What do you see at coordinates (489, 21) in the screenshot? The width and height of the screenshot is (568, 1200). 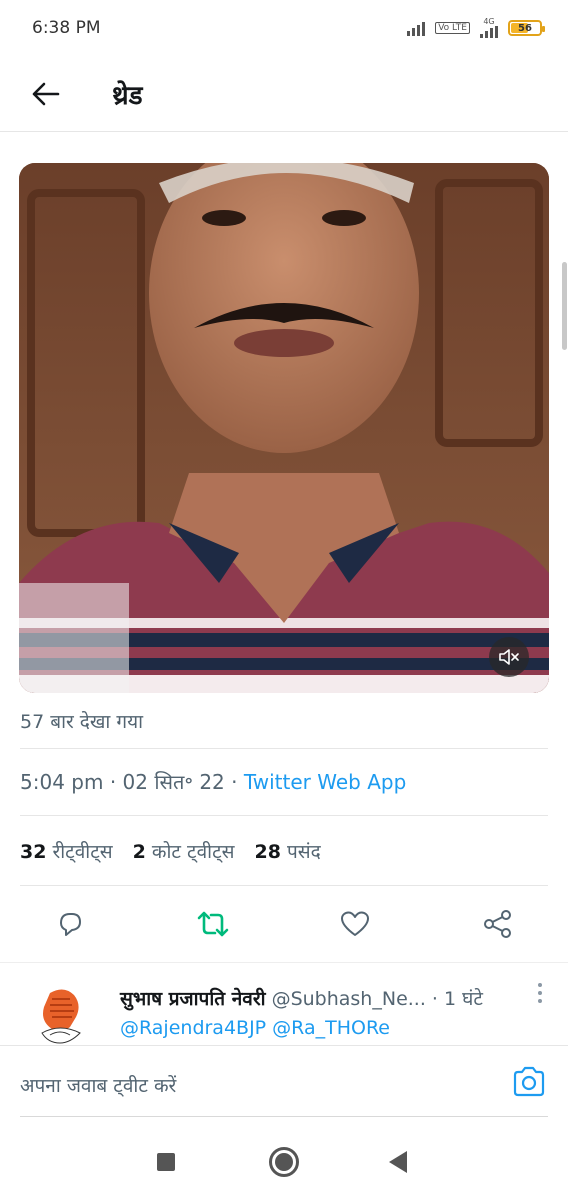 I see `network-label: 4G` at bounding box center [489, 21].